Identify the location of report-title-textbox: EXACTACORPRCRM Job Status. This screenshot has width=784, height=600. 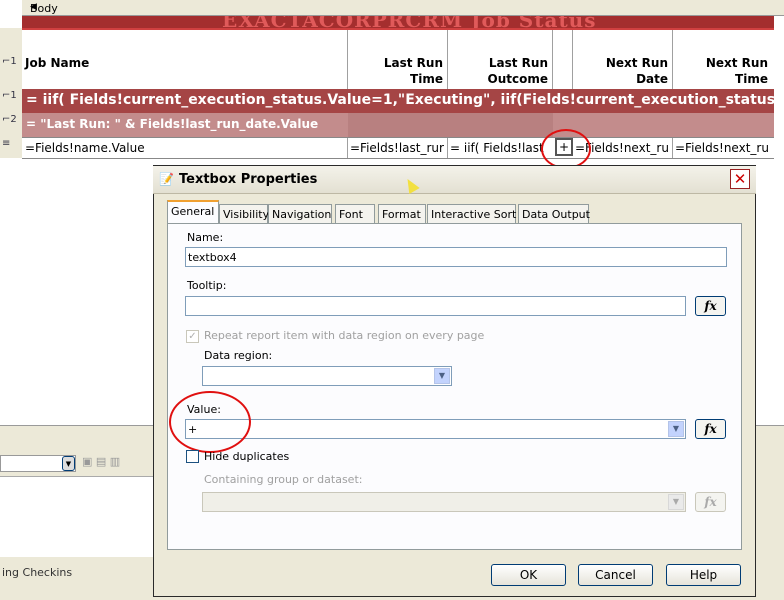
(398, 22).